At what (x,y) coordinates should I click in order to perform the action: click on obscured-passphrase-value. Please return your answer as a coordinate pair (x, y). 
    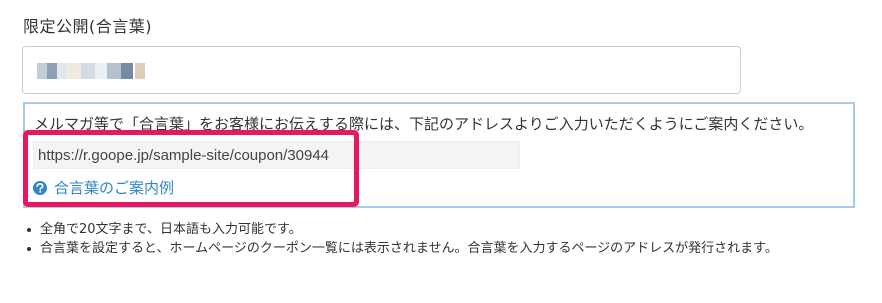
    Looking at the image, I should click on (92, 71).